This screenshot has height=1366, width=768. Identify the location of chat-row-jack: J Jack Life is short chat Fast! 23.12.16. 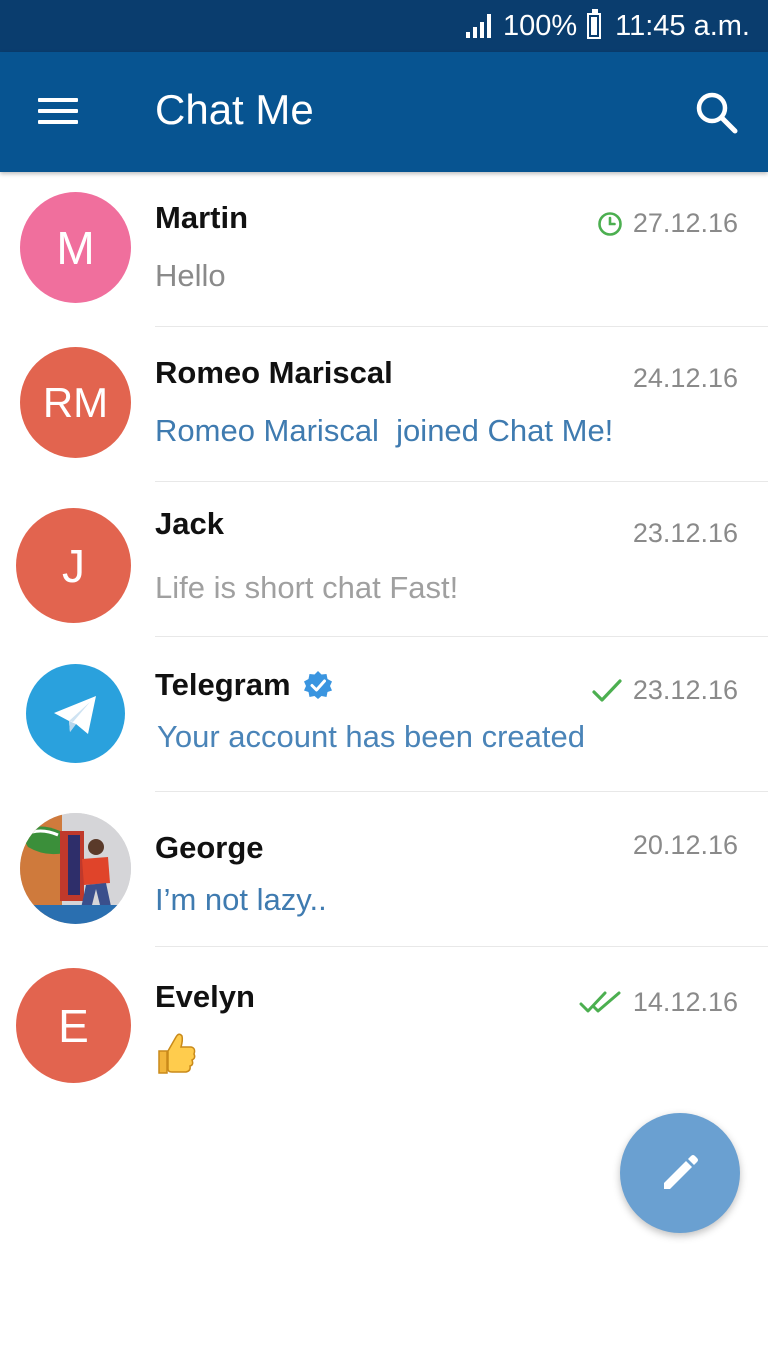
(384, 559).